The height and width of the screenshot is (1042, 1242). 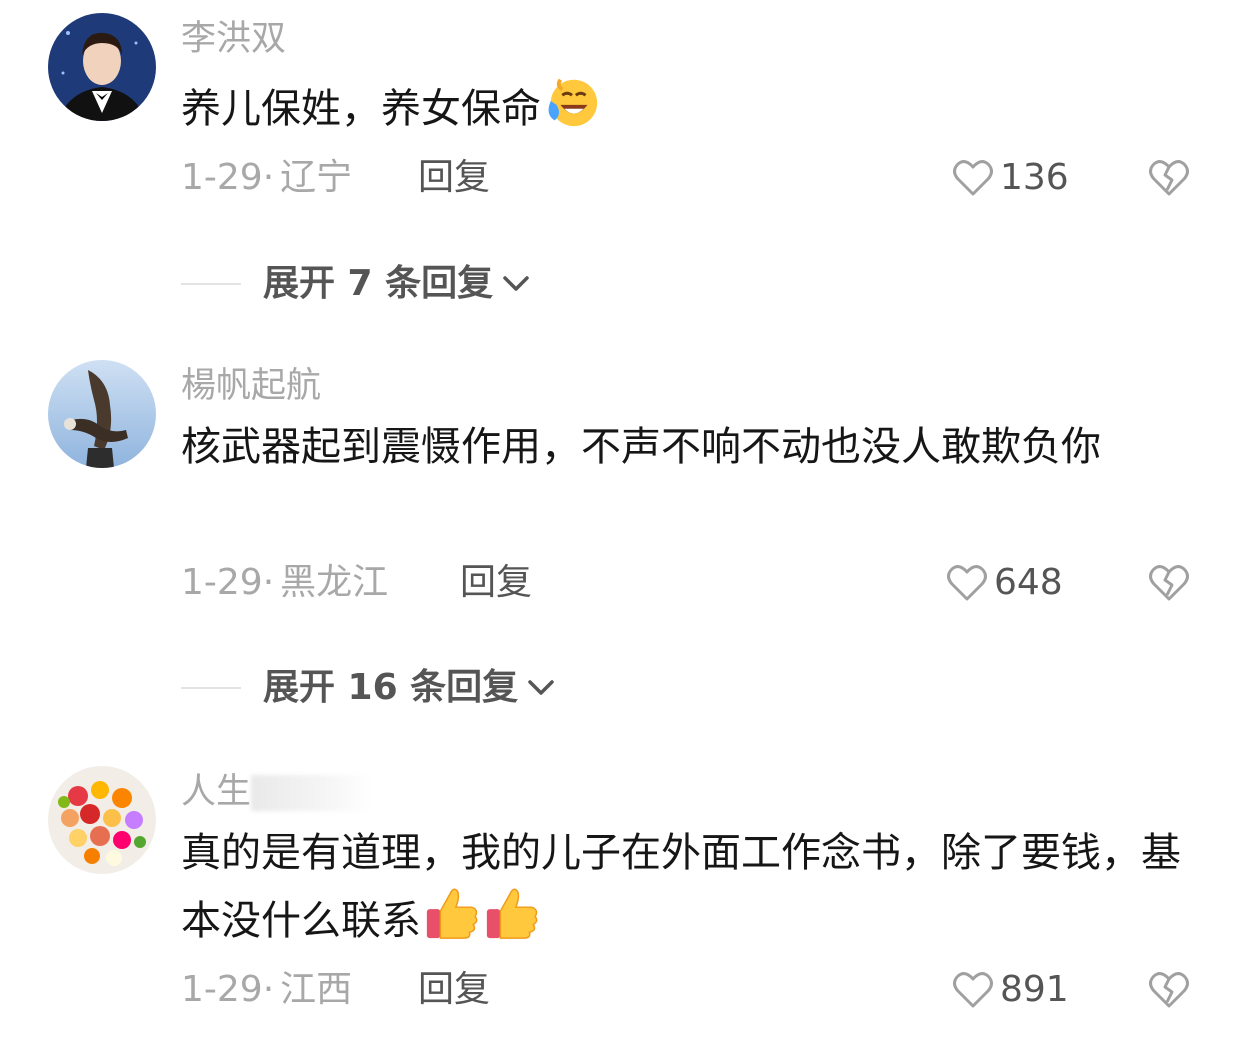 I want to click on username-redaction, so click(x=311, y=793).